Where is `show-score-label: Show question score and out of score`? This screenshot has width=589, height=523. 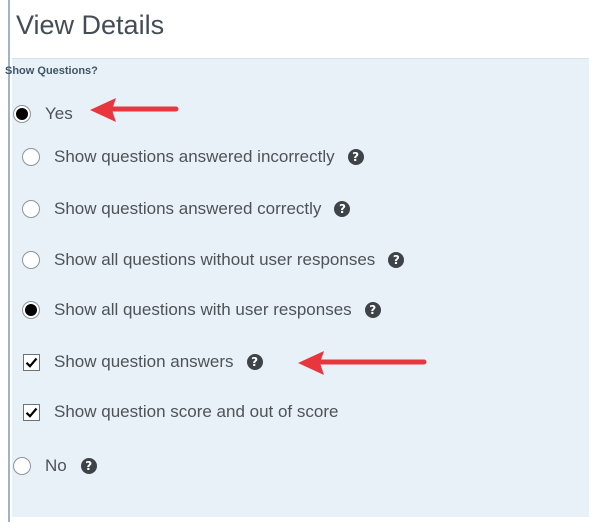 show-score-label: Show question score and out of score is located at coordinates (196, 411).